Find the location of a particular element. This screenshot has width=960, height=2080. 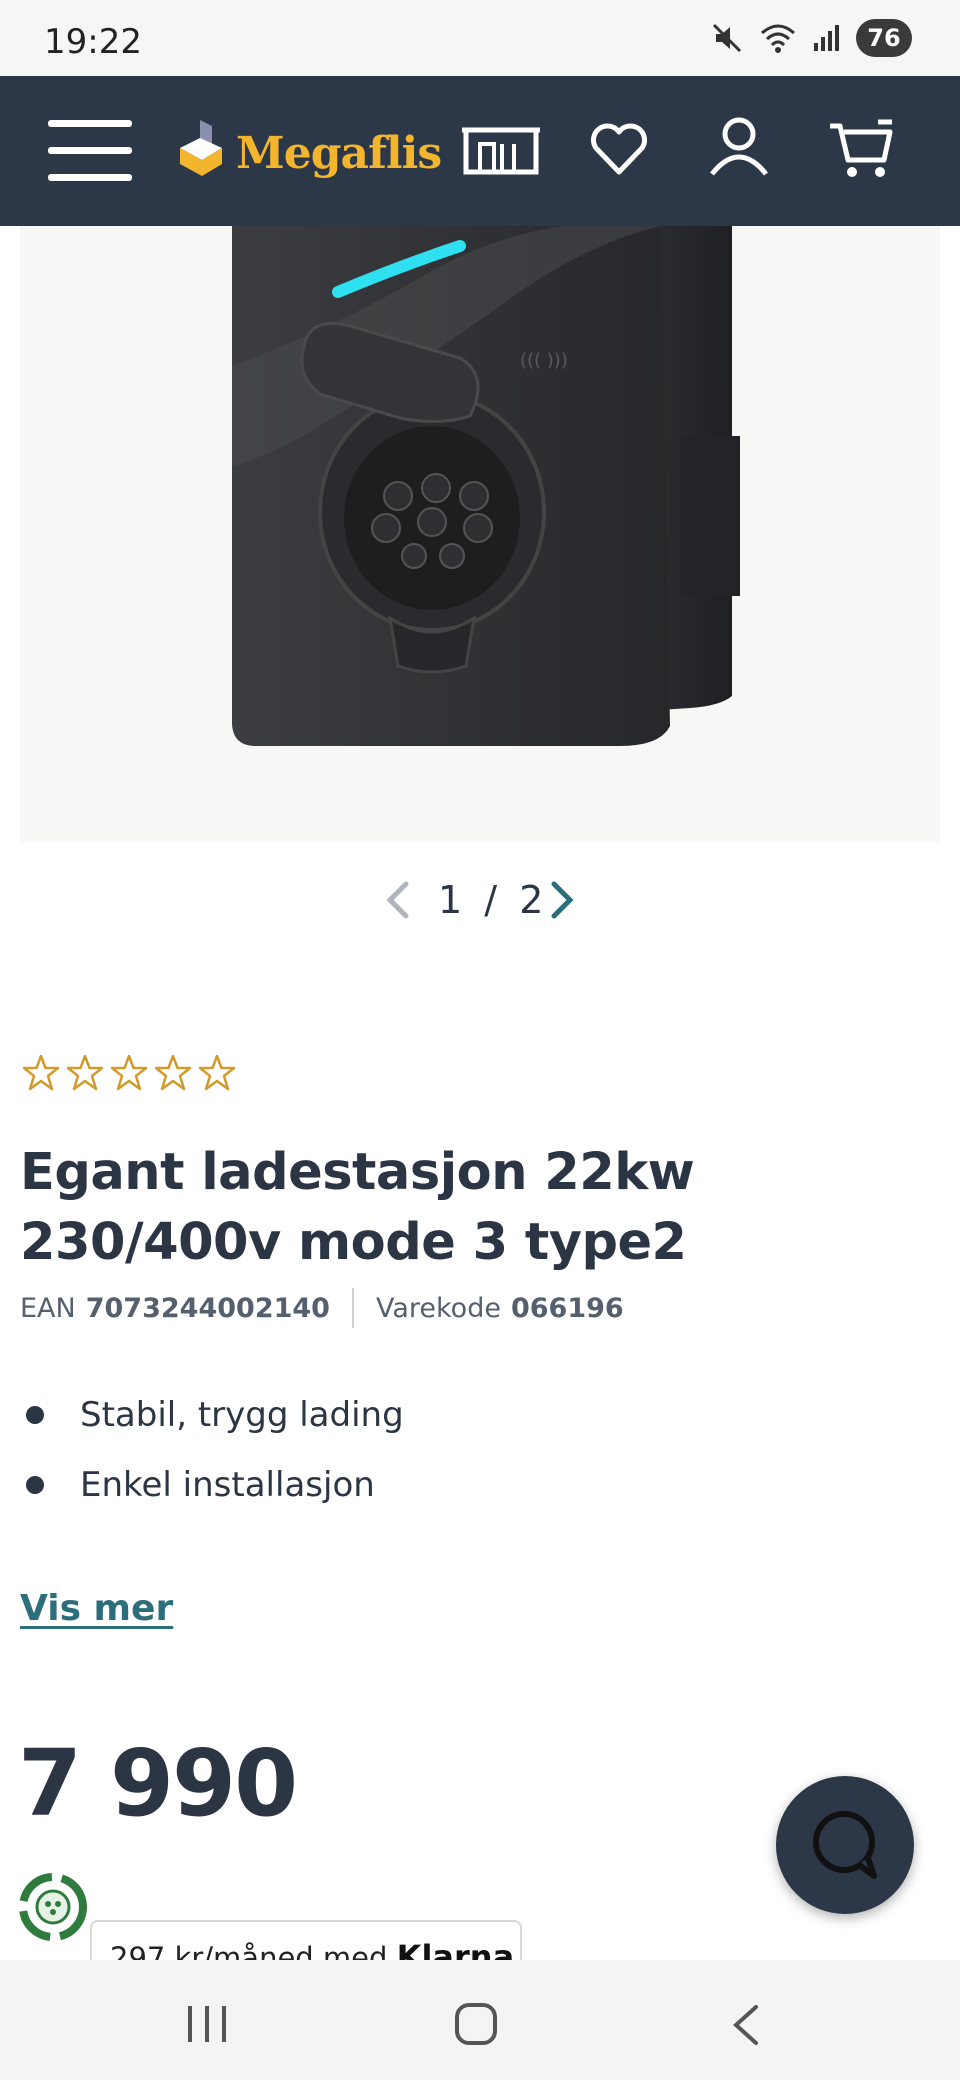

gallery-counter: 1 / 2 is located at coordinates (490, 900).